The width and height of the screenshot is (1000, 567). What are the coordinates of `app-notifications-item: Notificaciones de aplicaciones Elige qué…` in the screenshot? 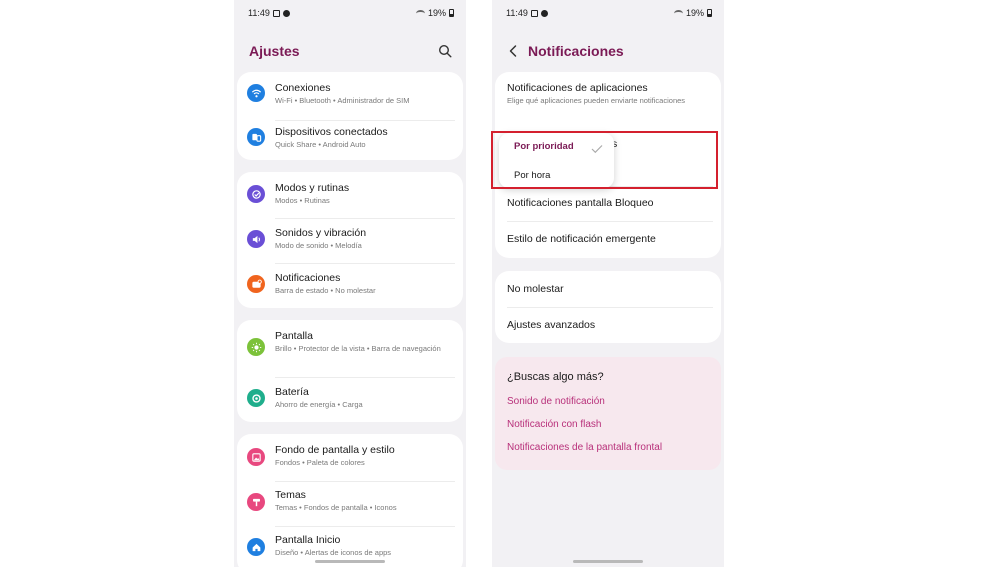 It's located at (609, 94).